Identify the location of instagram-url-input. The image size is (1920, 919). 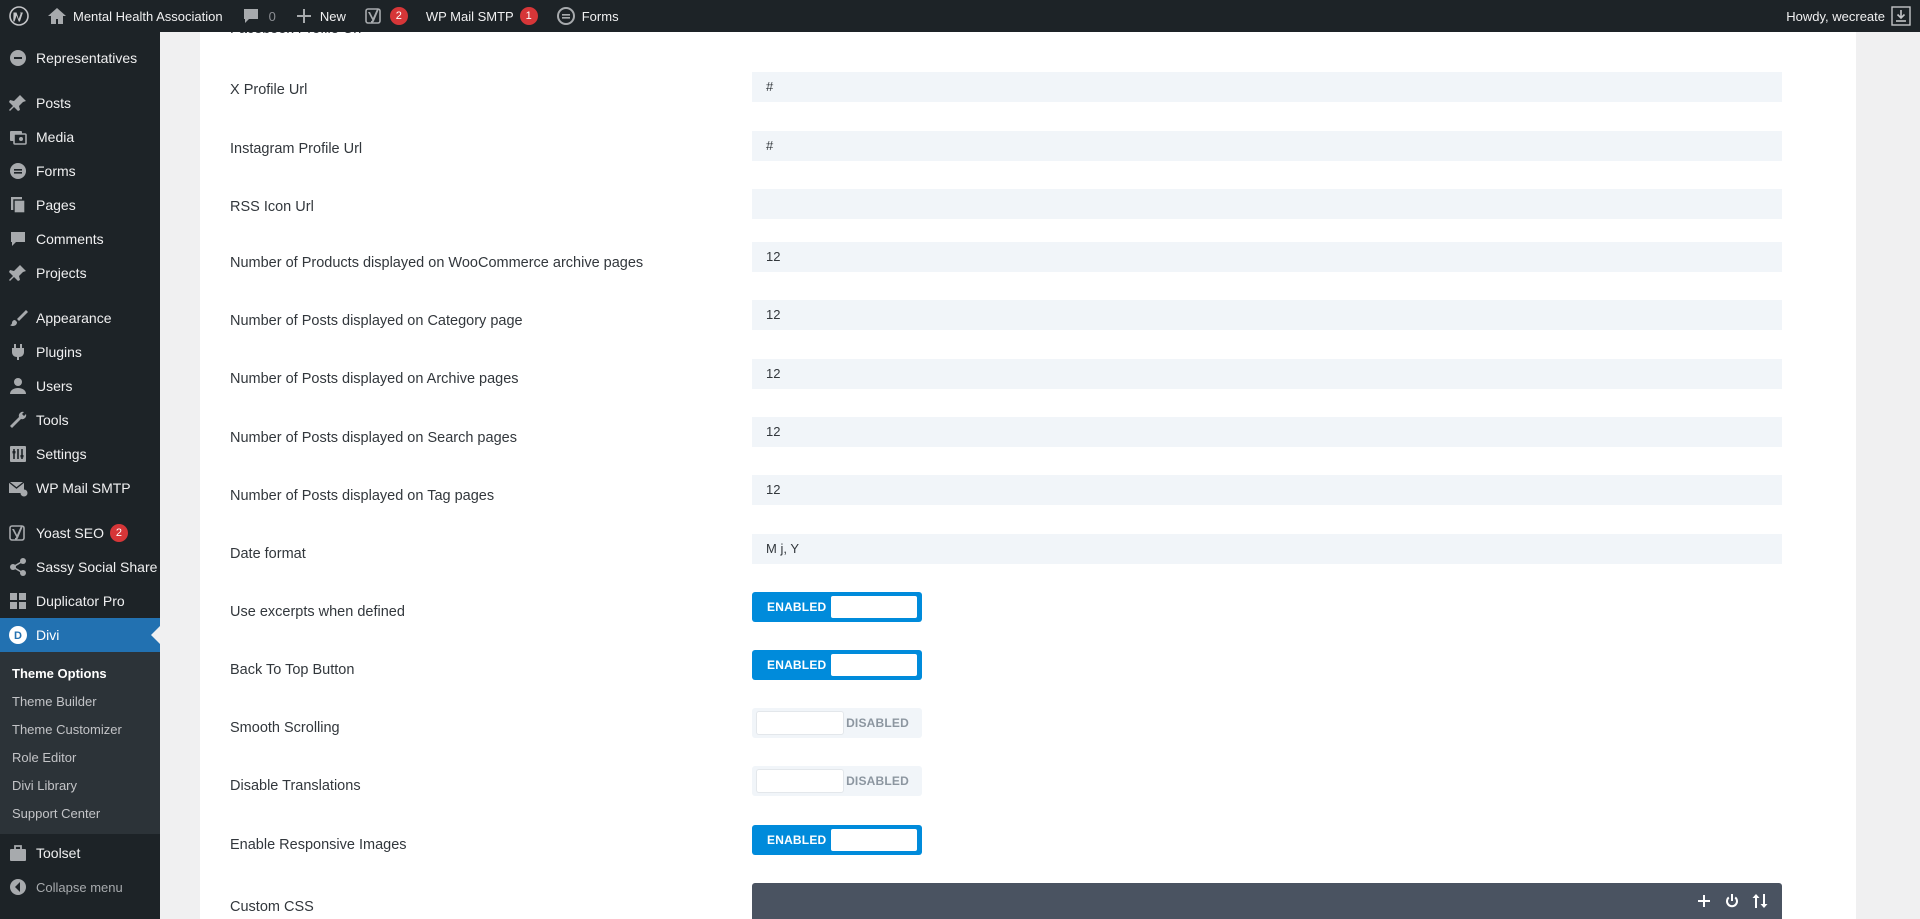
(1267, 146).